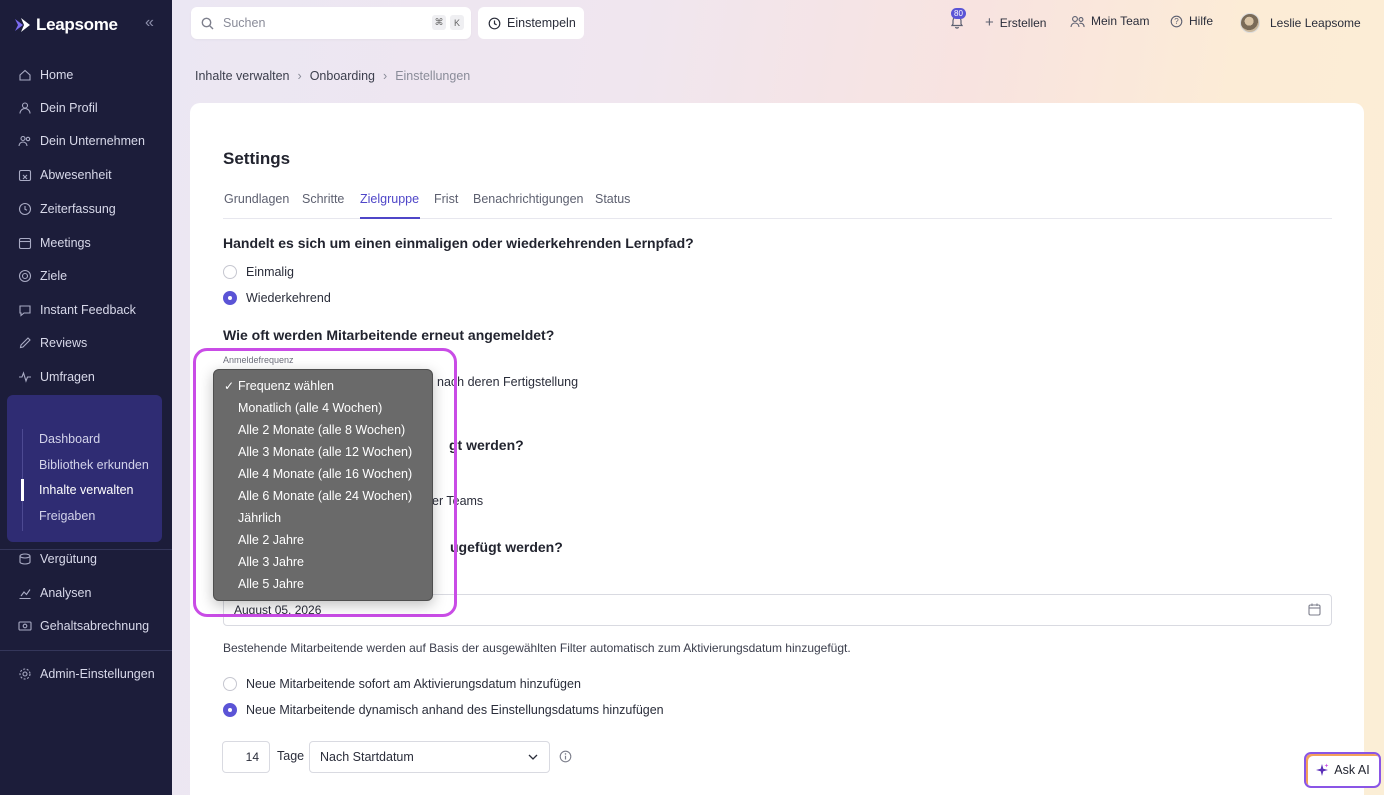 The height and width of the screenshot is (795, 1384). I want to click on sidebar-item-zeiterfassung: Zeiterfassung, so click(86, 209).